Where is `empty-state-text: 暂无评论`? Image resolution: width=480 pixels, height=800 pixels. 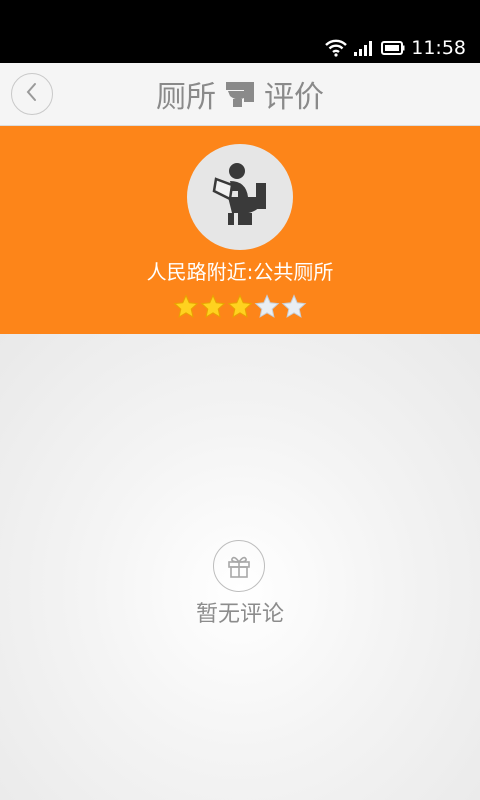
empty-state-text: 暂无评论 is located at coordinates (239, 614).